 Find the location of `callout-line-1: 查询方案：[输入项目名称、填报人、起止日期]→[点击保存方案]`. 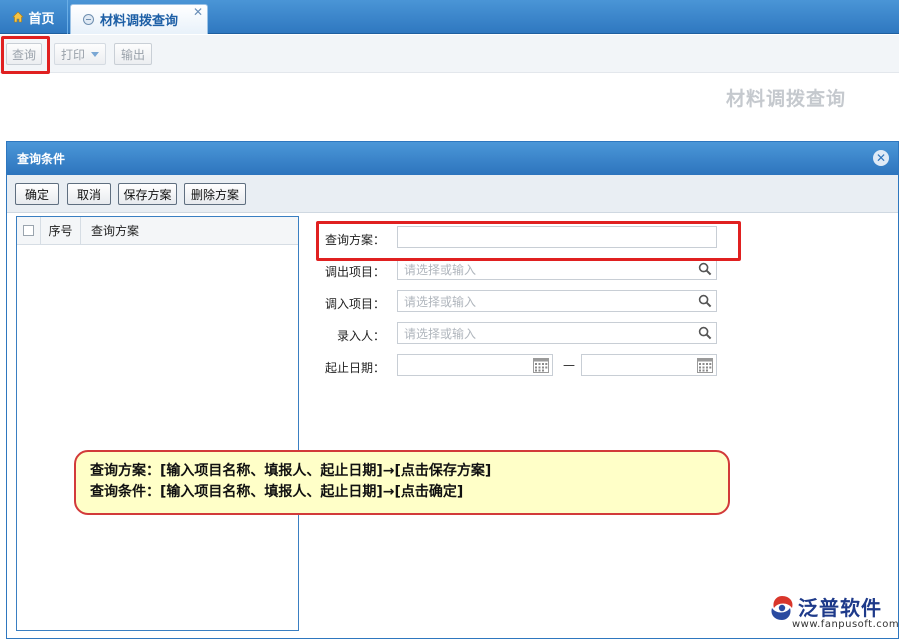

callout-line-1: 查询方案：[输入项目名称、填报人、起止日期]→[点击保存方案] is located at coordinates (291, 471).